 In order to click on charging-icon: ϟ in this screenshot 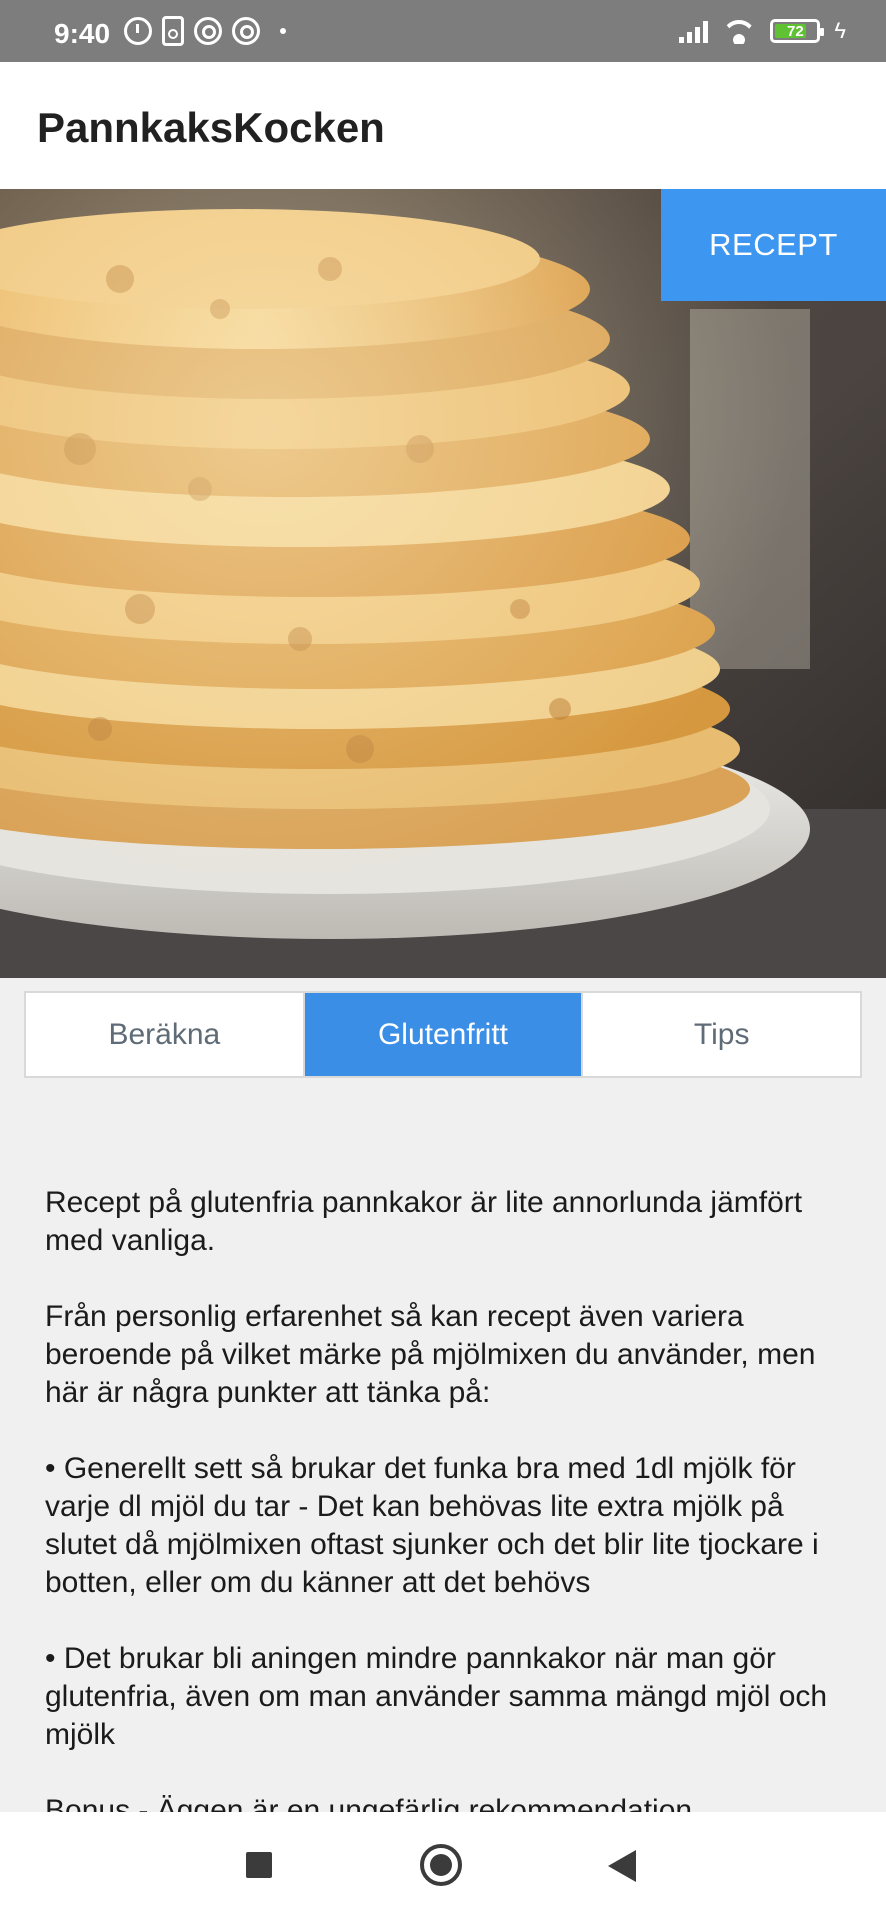, I will do `click(840, 30)`.